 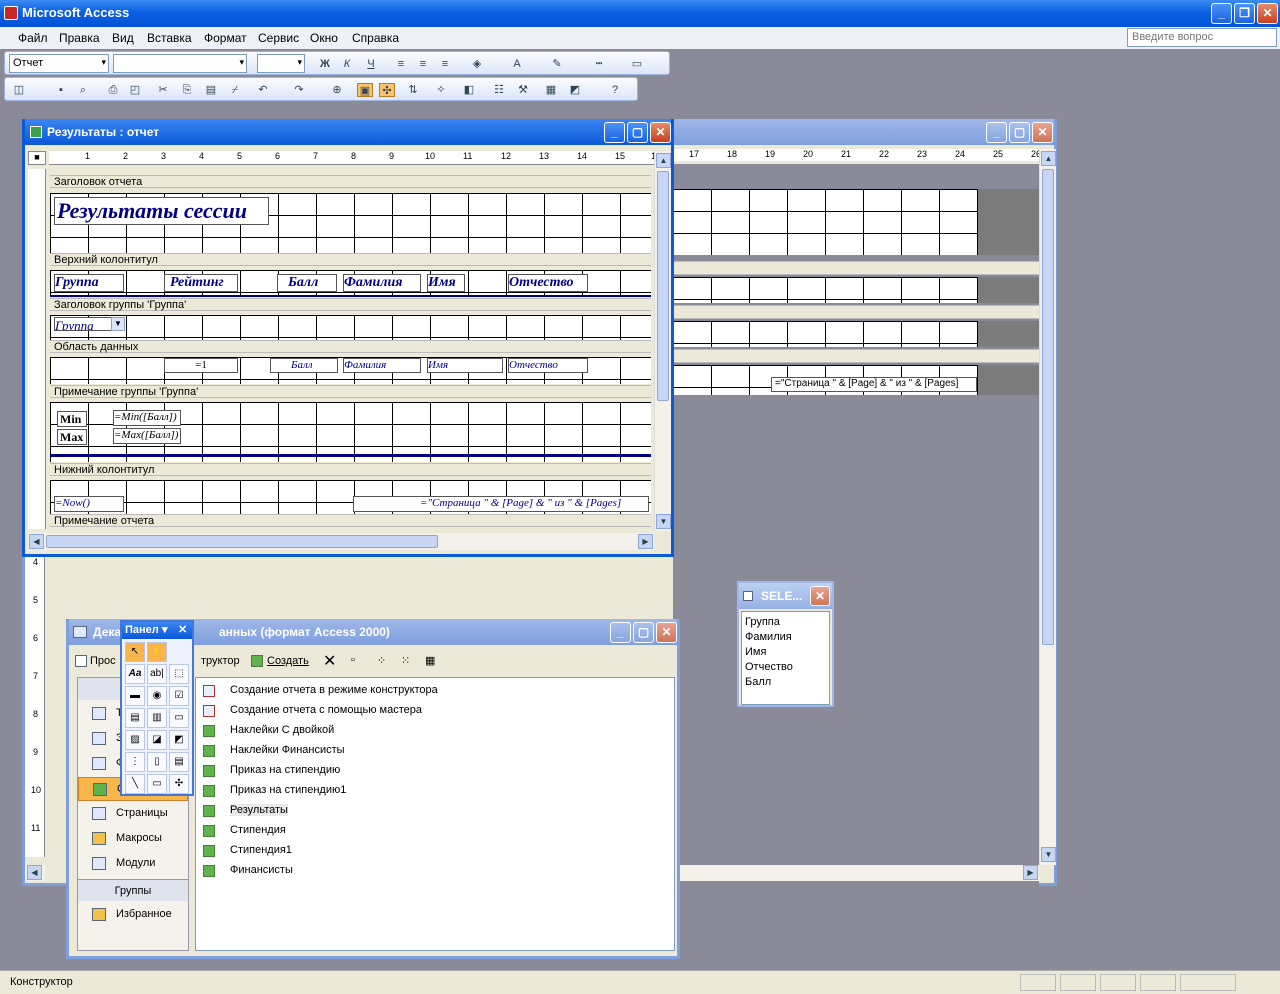 I want to click on bold-icon: Ж, so click(x=325, y=64).